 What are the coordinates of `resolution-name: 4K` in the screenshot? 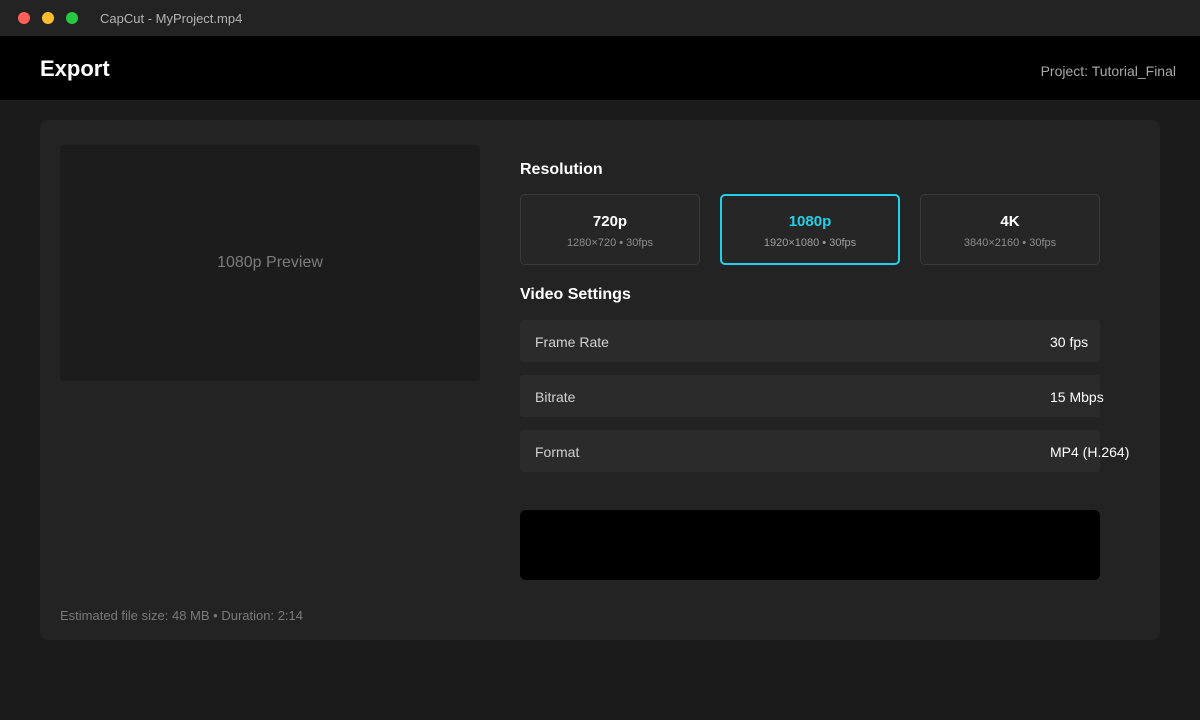 It's located at (1010, 221).